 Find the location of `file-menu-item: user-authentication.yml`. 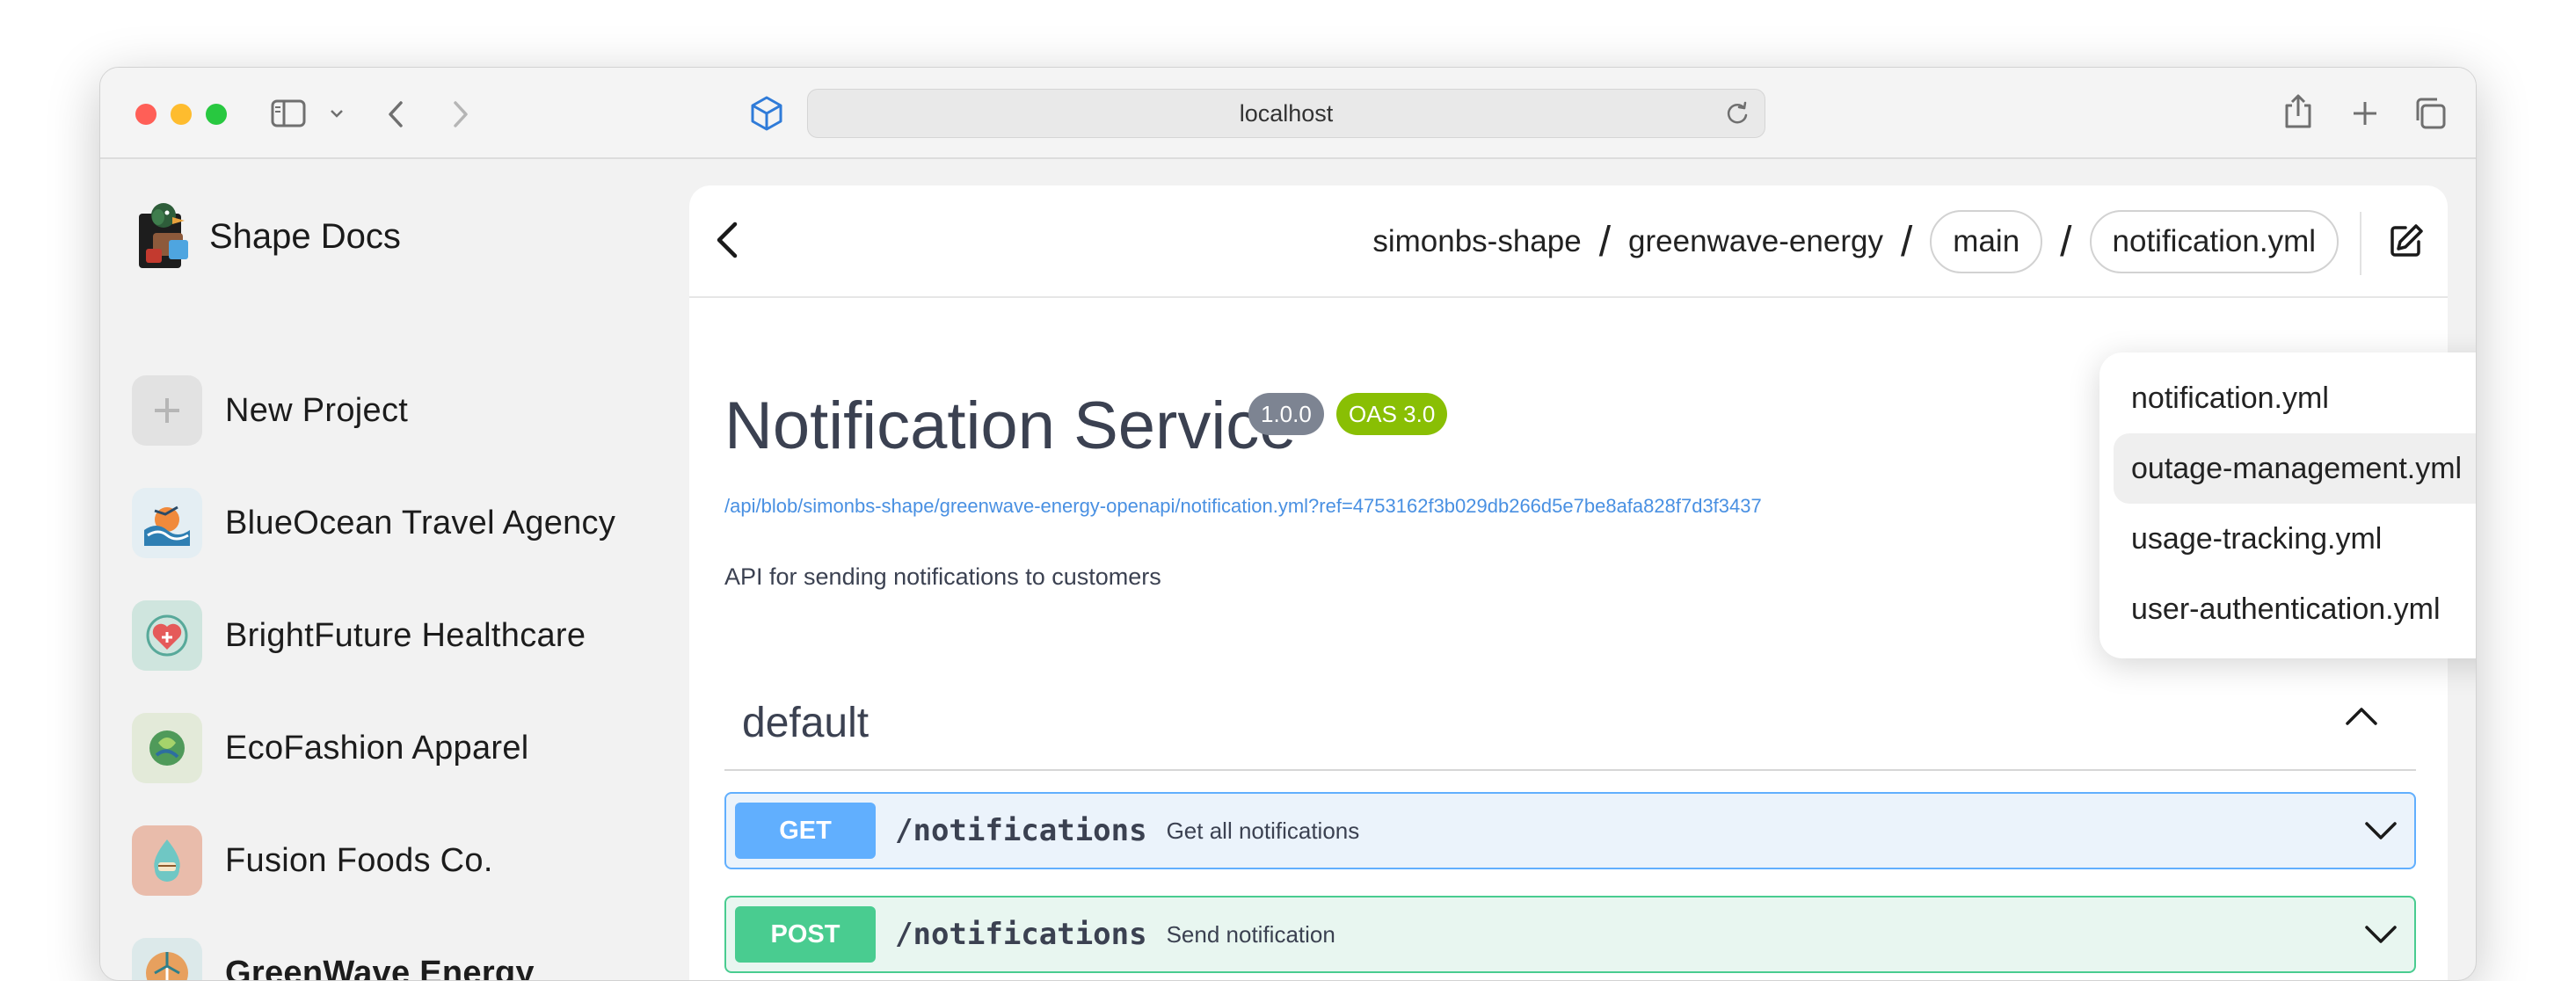

file-menu-item: user-authentication.yml is located at coordinates (2295, 609).